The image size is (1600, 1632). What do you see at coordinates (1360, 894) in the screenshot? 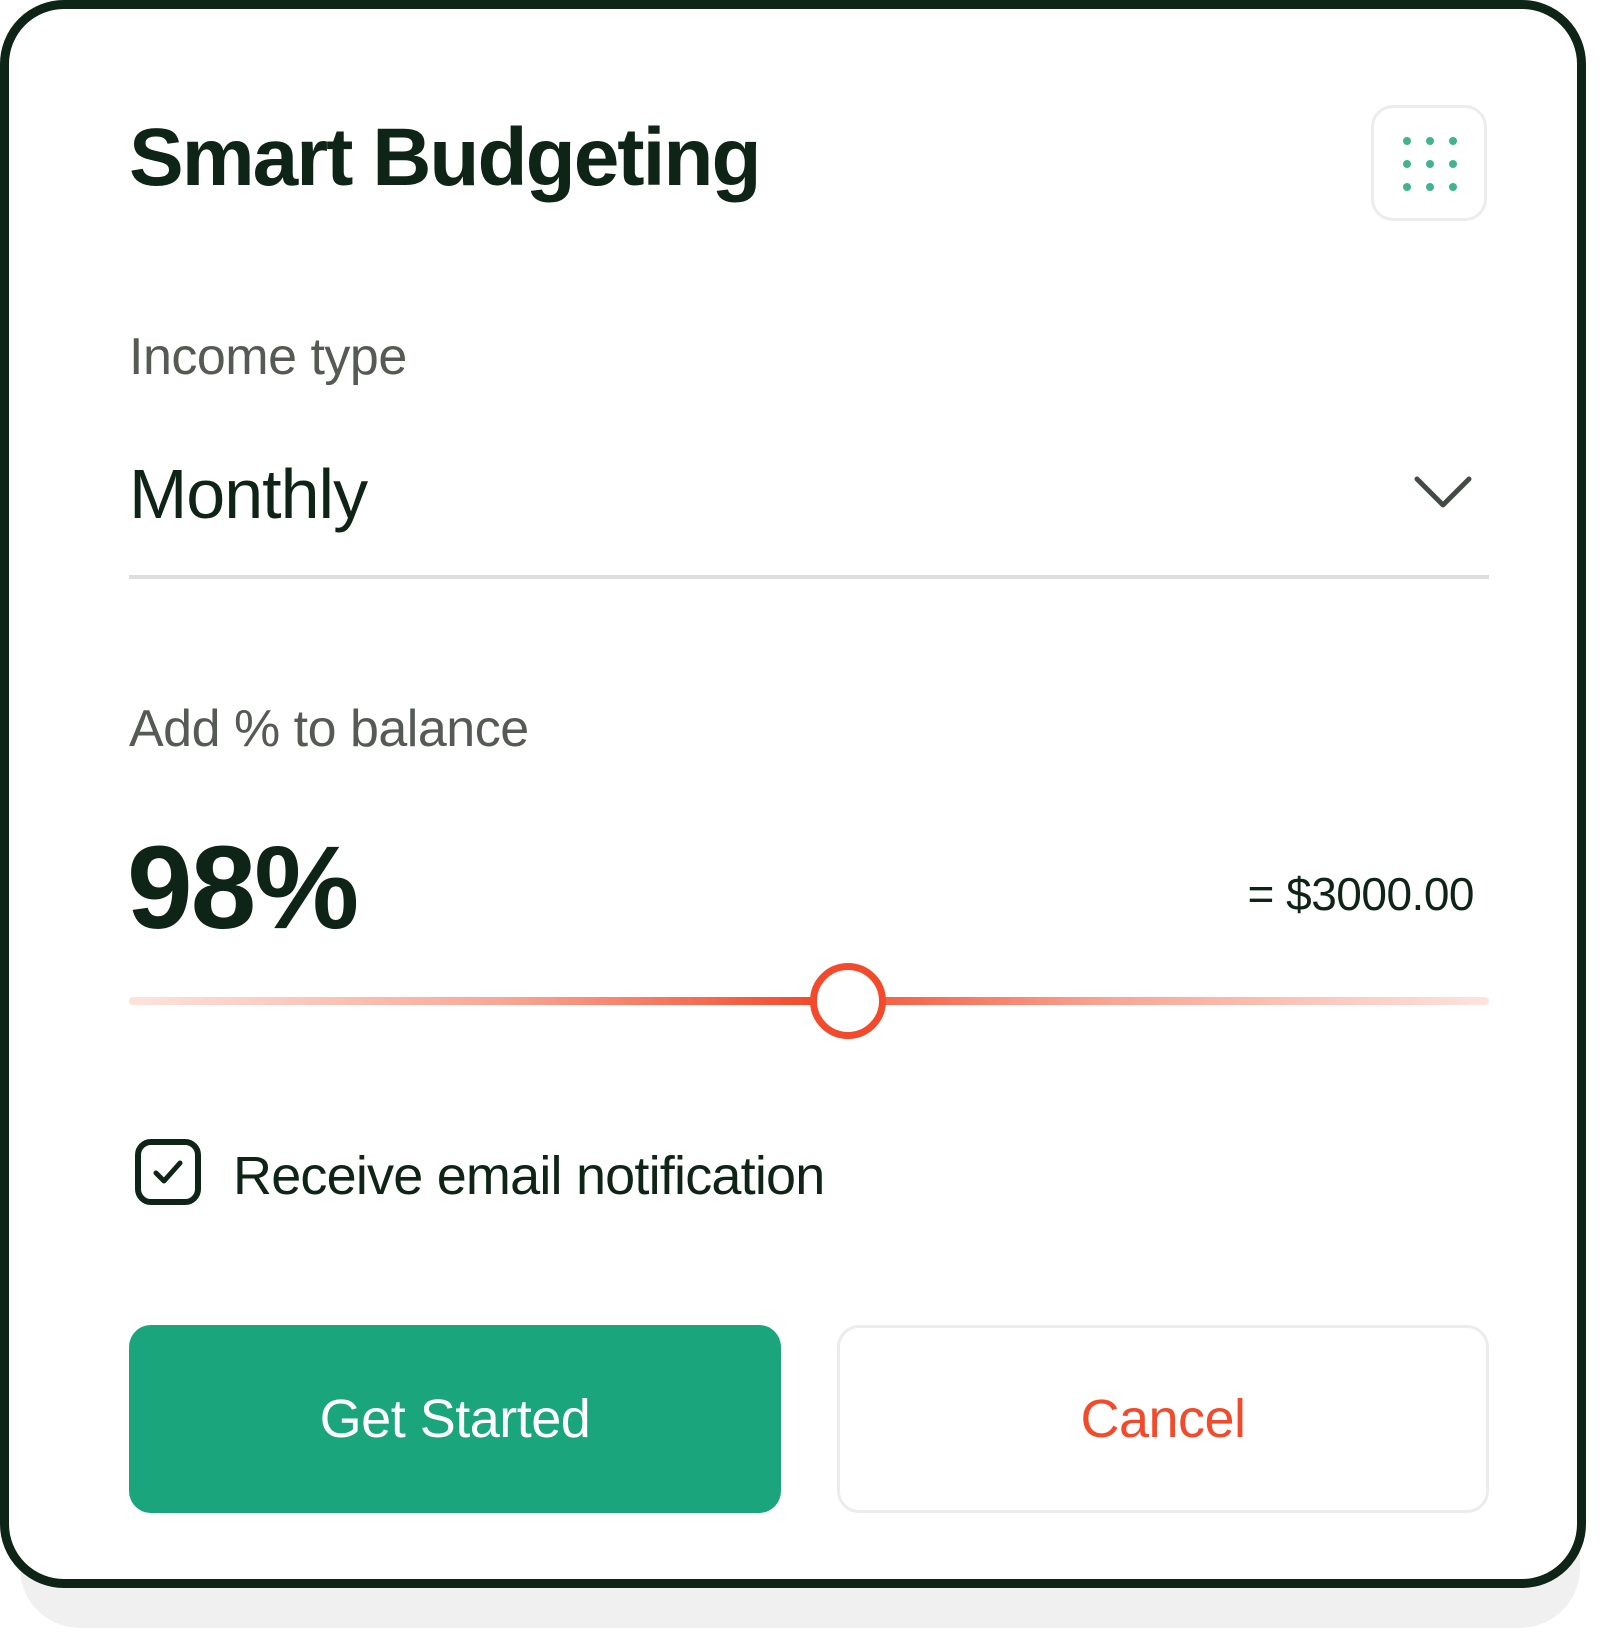
I see `amount-value: = $3000.00` at bounding box center [1360, 894].